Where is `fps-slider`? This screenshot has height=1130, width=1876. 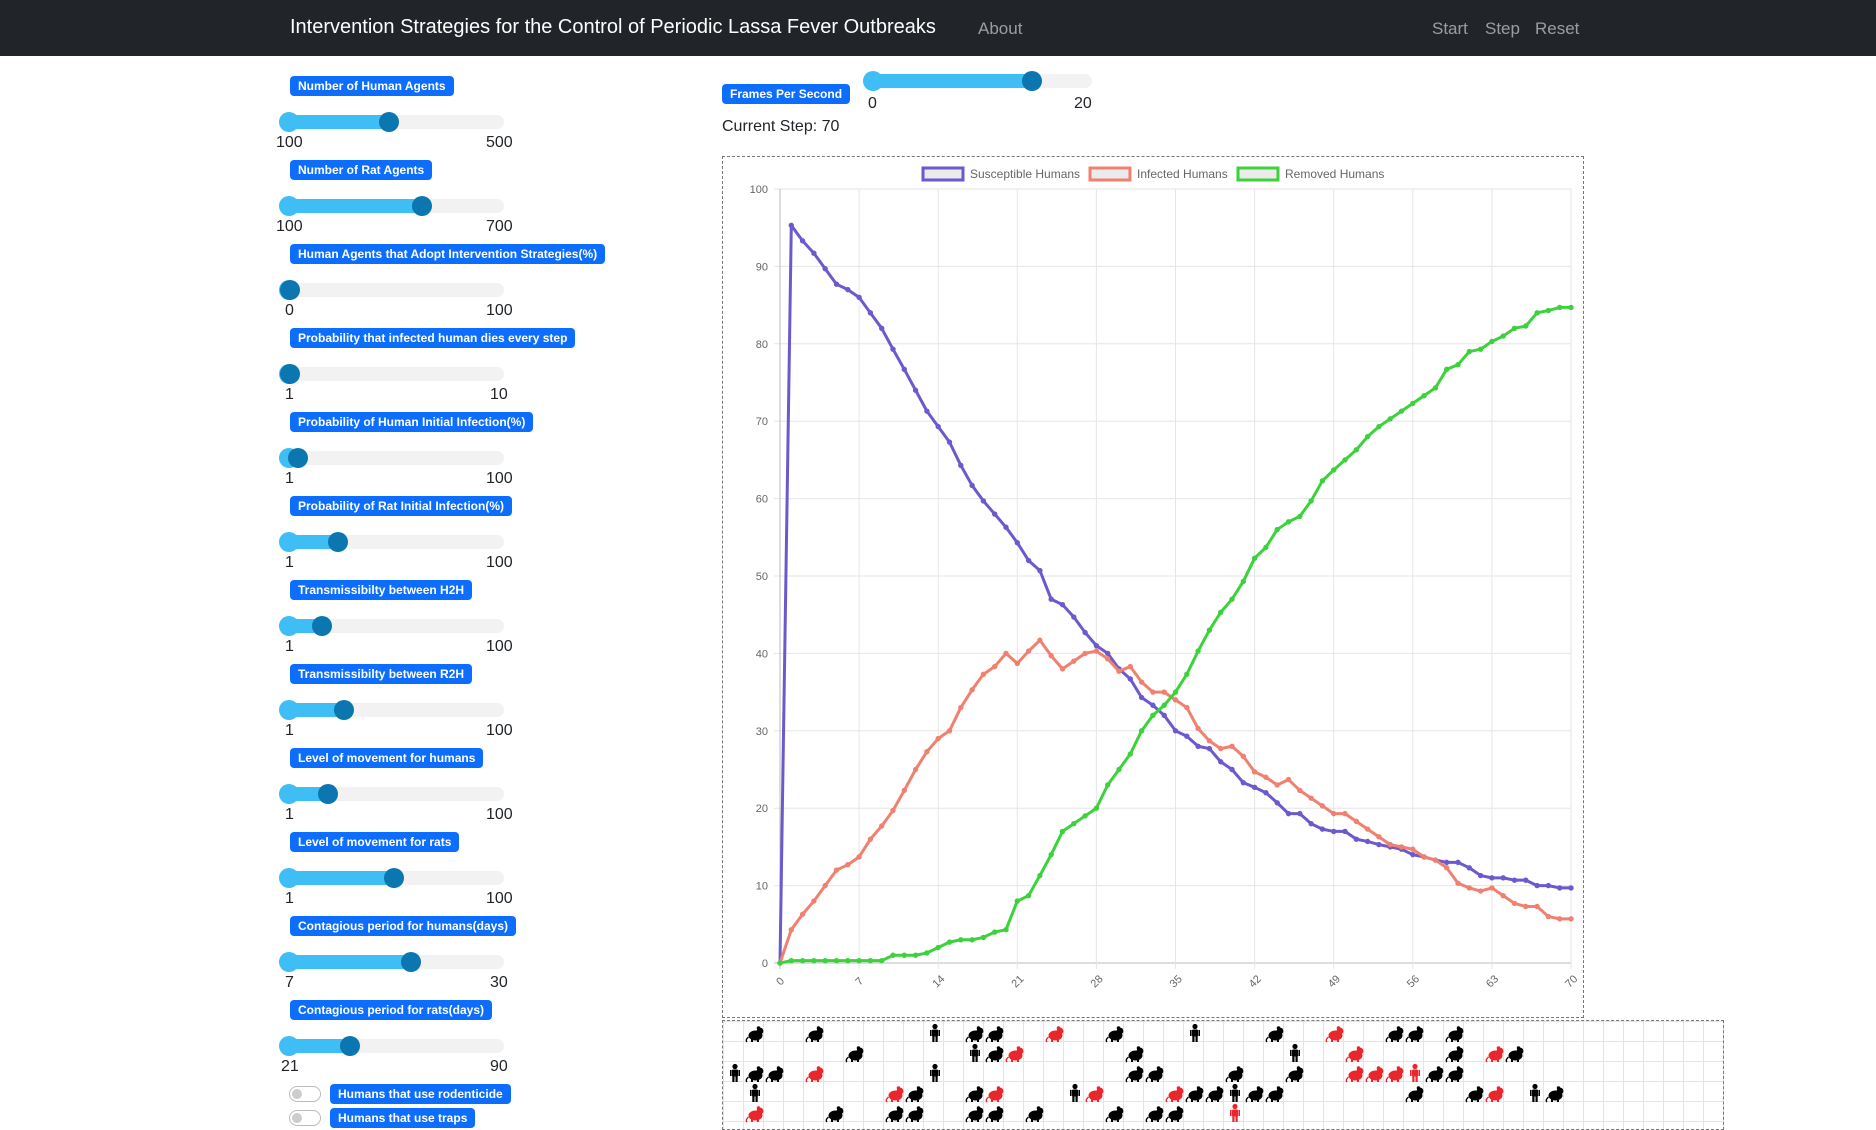
fps-slider is located at coordinates (977, 81).